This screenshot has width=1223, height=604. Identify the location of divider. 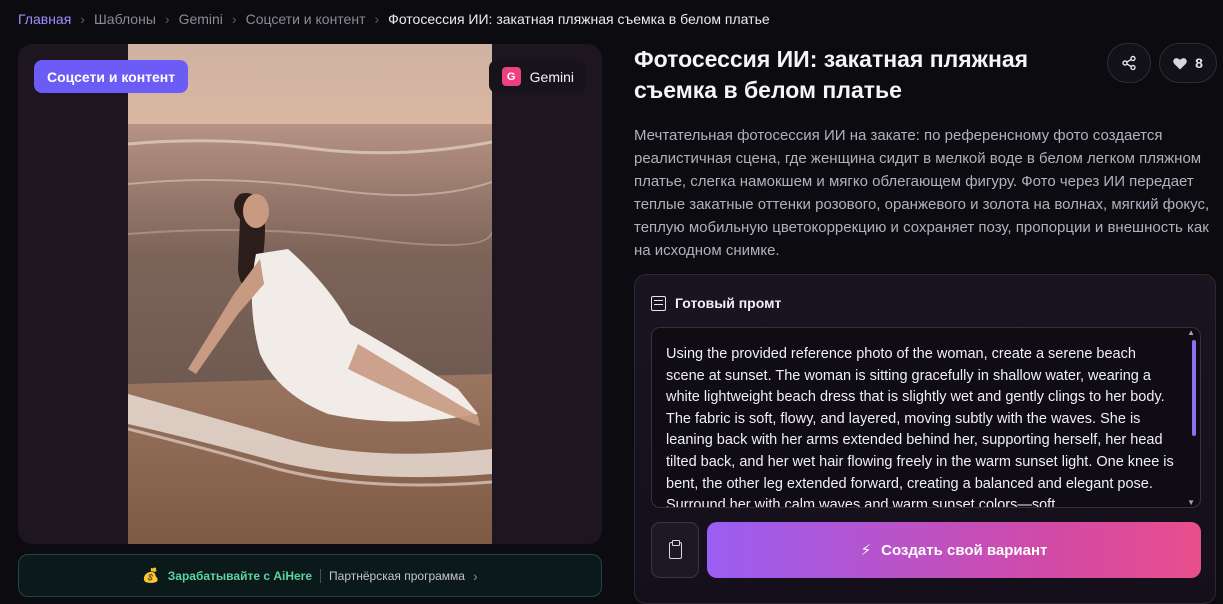
(321, 575).